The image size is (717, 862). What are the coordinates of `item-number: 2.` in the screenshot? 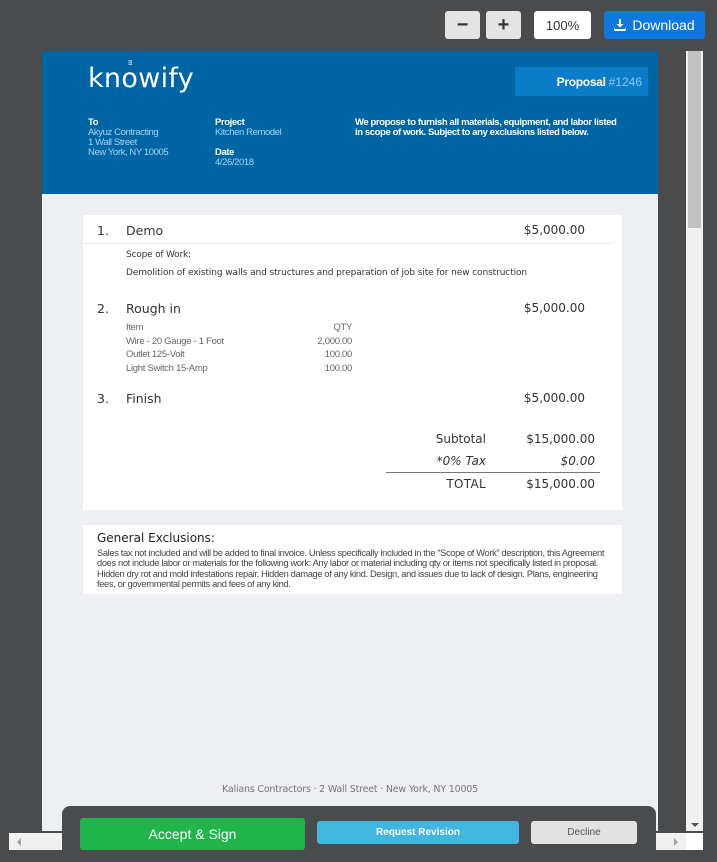 It's located at (103, 308).